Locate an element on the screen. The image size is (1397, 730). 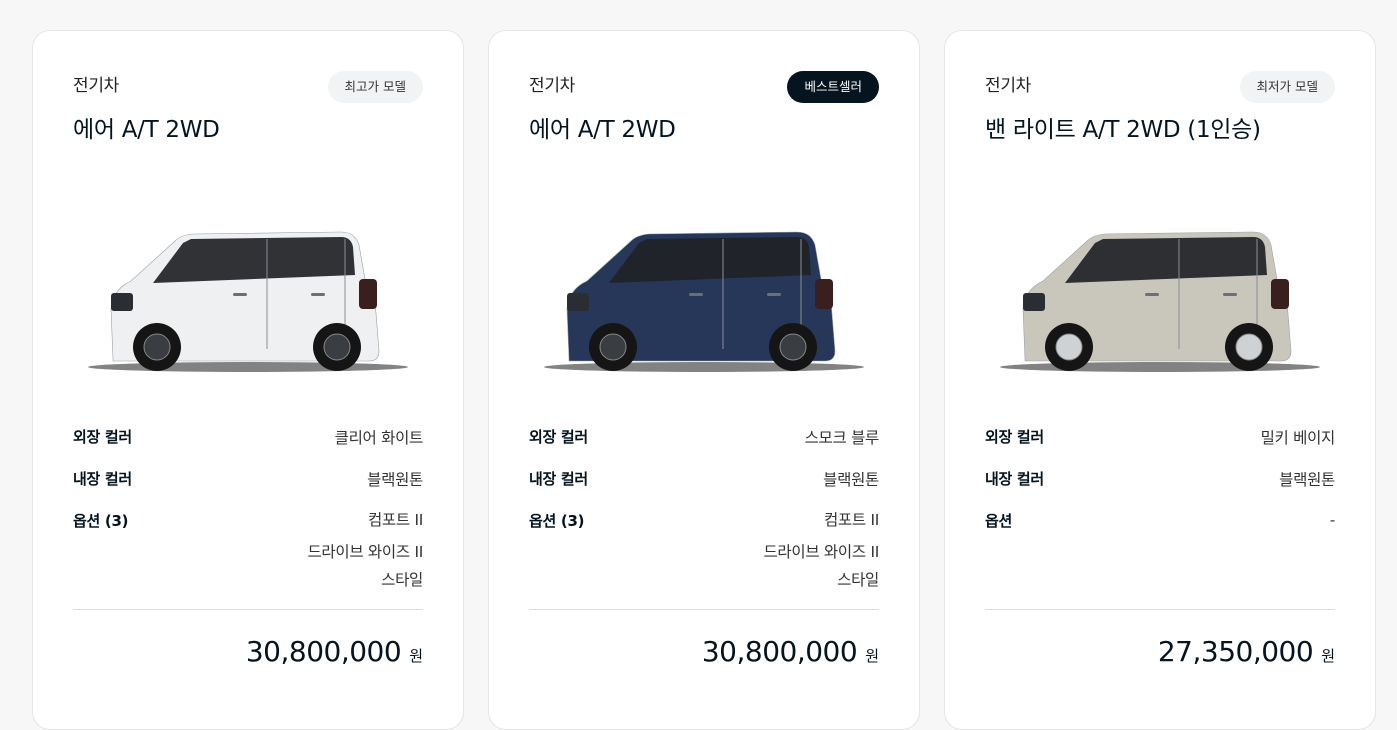
spec-value: 밀키 베이지 is located at coordinates (1298, 438).